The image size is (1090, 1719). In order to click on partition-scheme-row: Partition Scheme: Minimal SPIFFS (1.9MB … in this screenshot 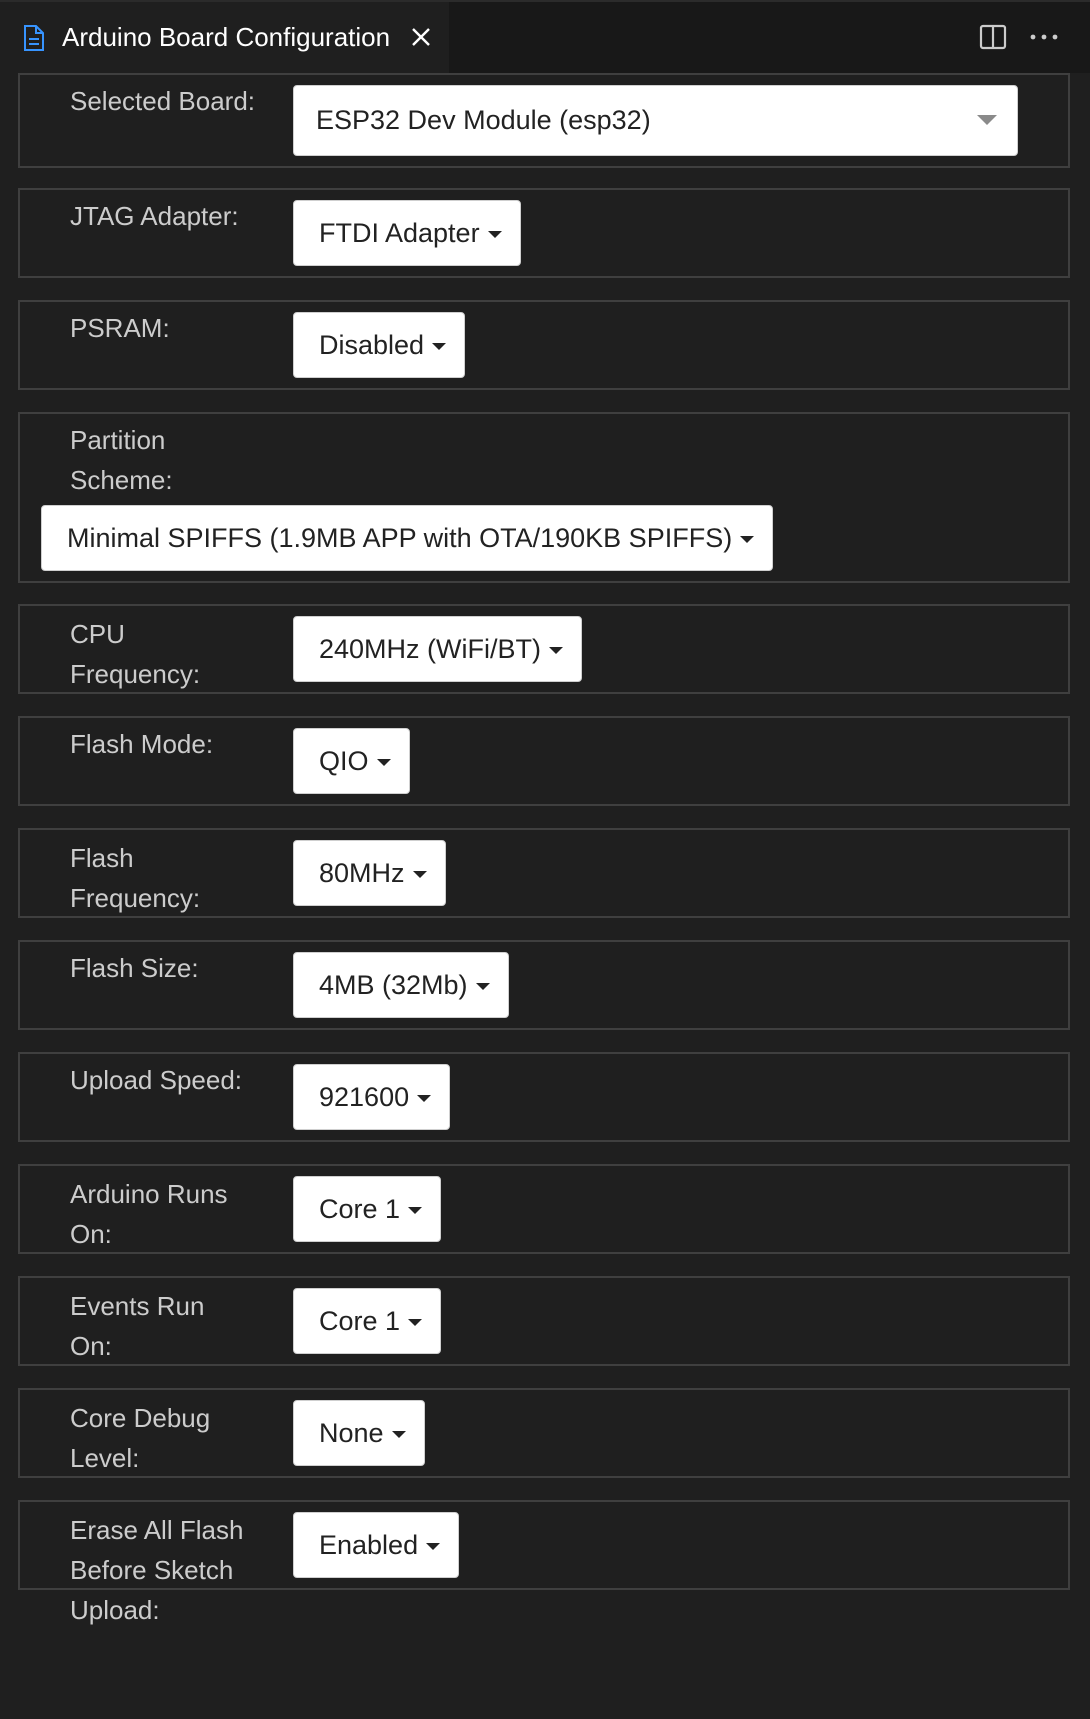, I will do `click(544, 497)`.